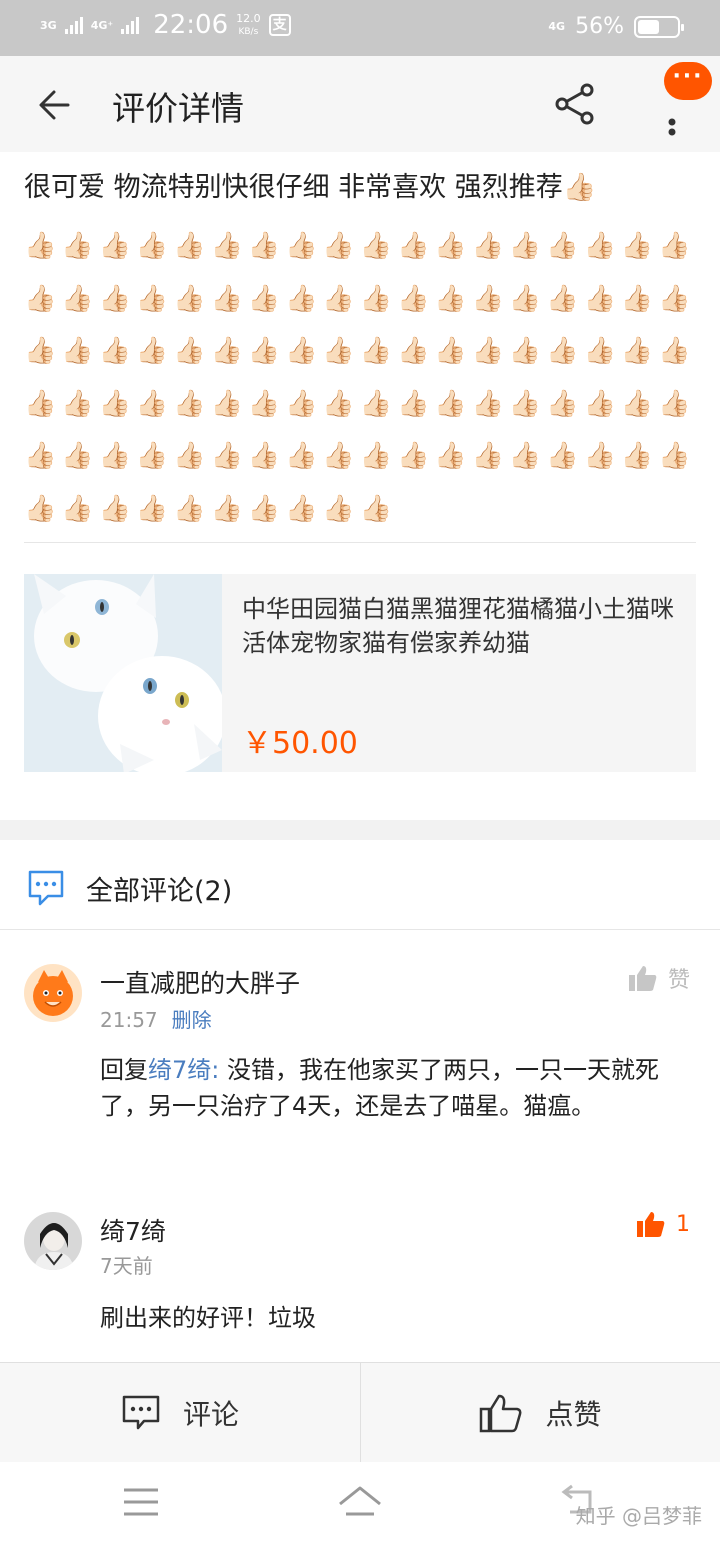 This screenshot has width=720, height=1544. I want to click on comment-author: 一直减肥的大胖子, so click(200, 982).